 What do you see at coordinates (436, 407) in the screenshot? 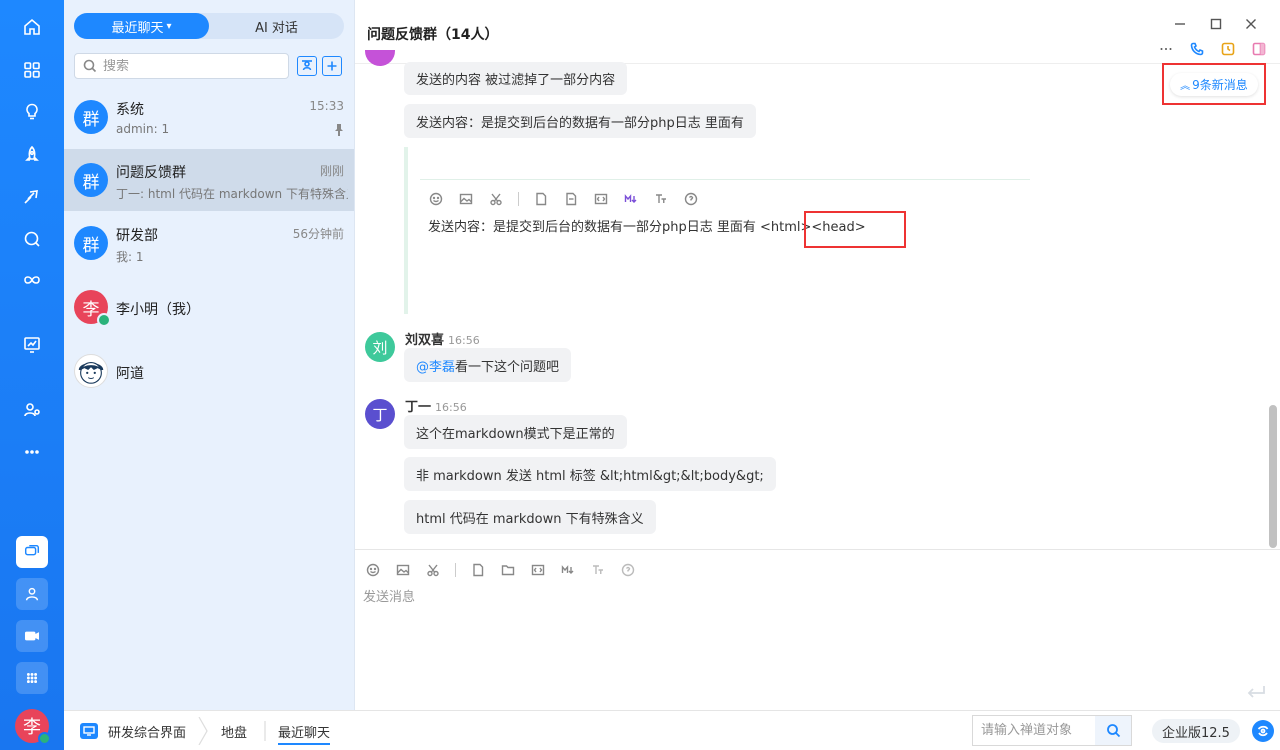
I see `message-sender: 丁一 16:56` at bounding box center [436, 407].